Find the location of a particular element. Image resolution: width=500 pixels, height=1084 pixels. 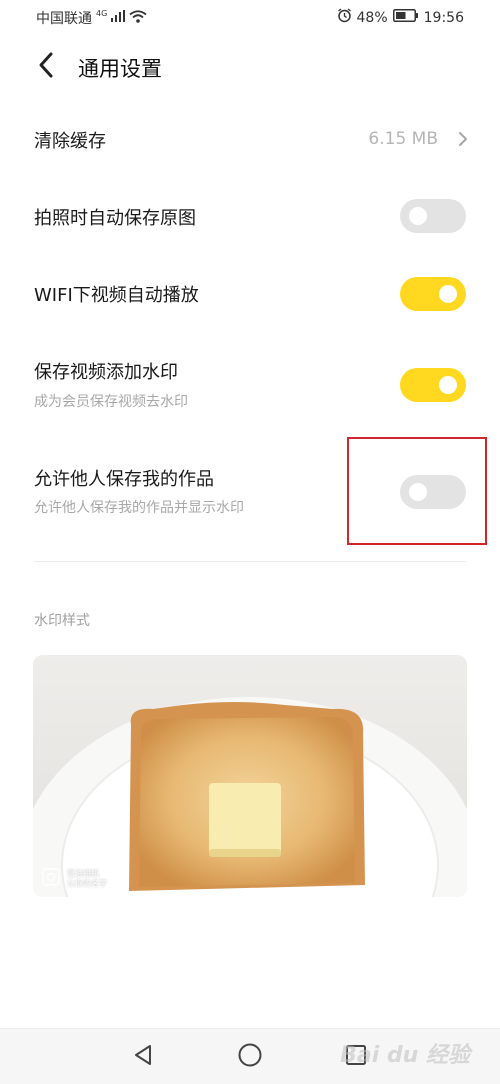

highlight-annotation is located at coordinates (417, 491).